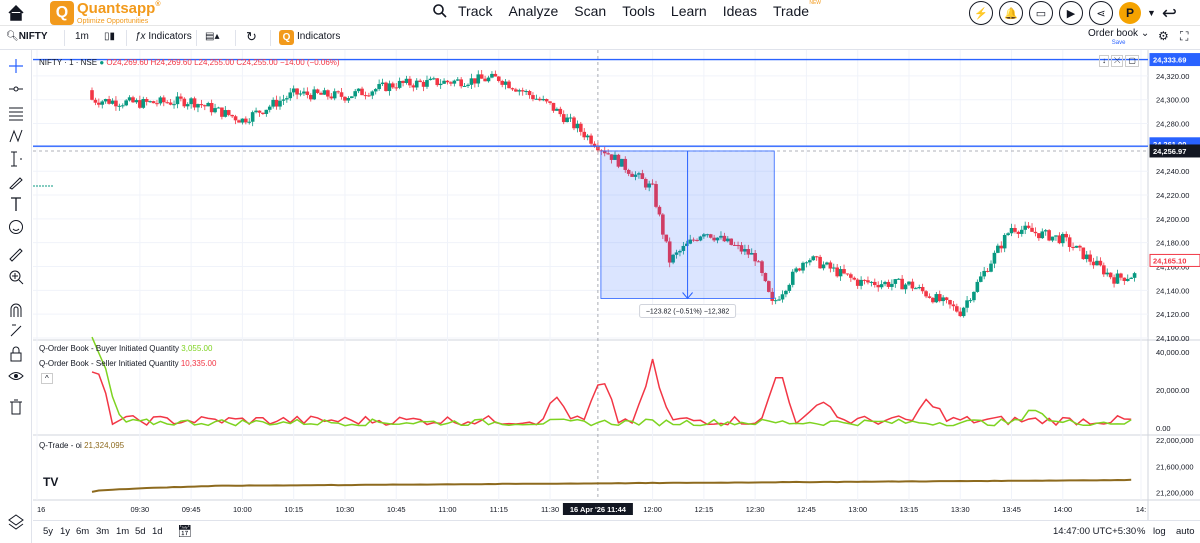 The image size is (1200, 543). What do you see at coordinates (16, 376) in the screenshot?
I see `eye-icon` at bounding box center [16, 376].